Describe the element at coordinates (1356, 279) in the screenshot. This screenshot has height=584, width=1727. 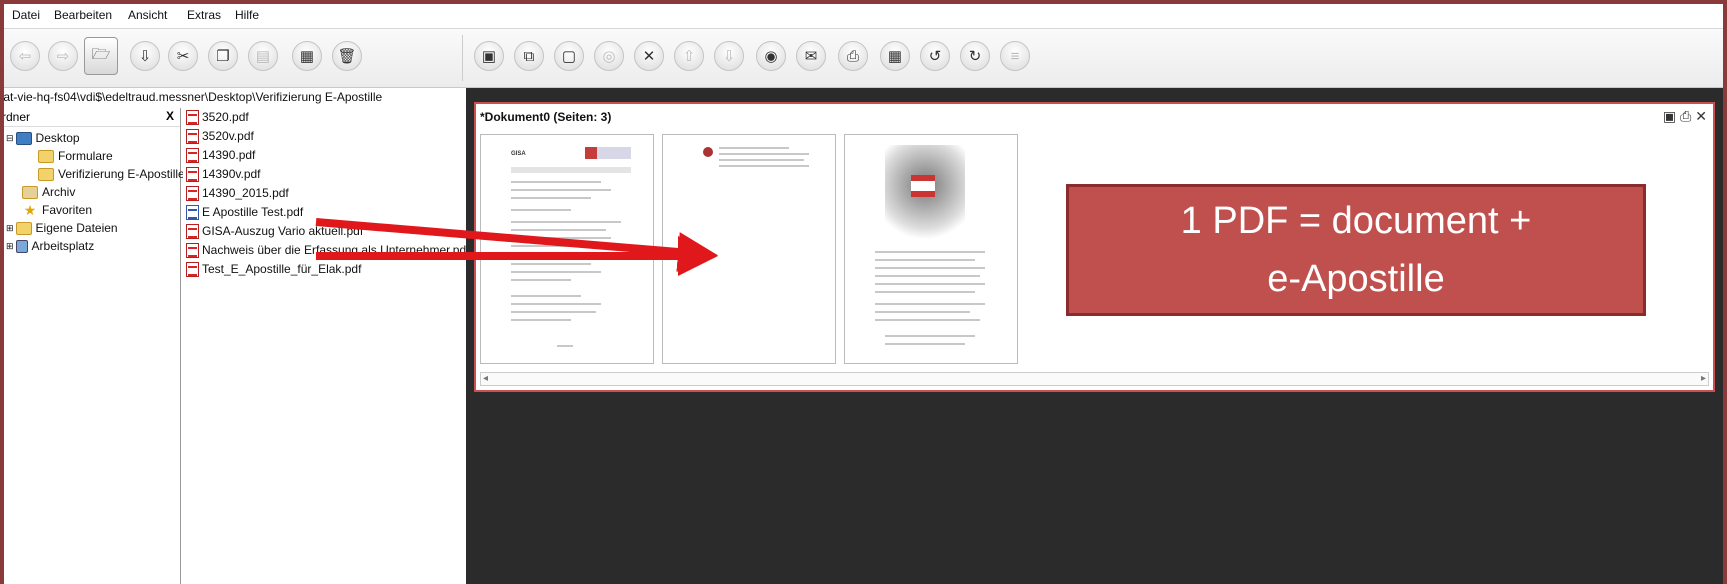
I see `callout-line-2: e-Apostille` at that location.